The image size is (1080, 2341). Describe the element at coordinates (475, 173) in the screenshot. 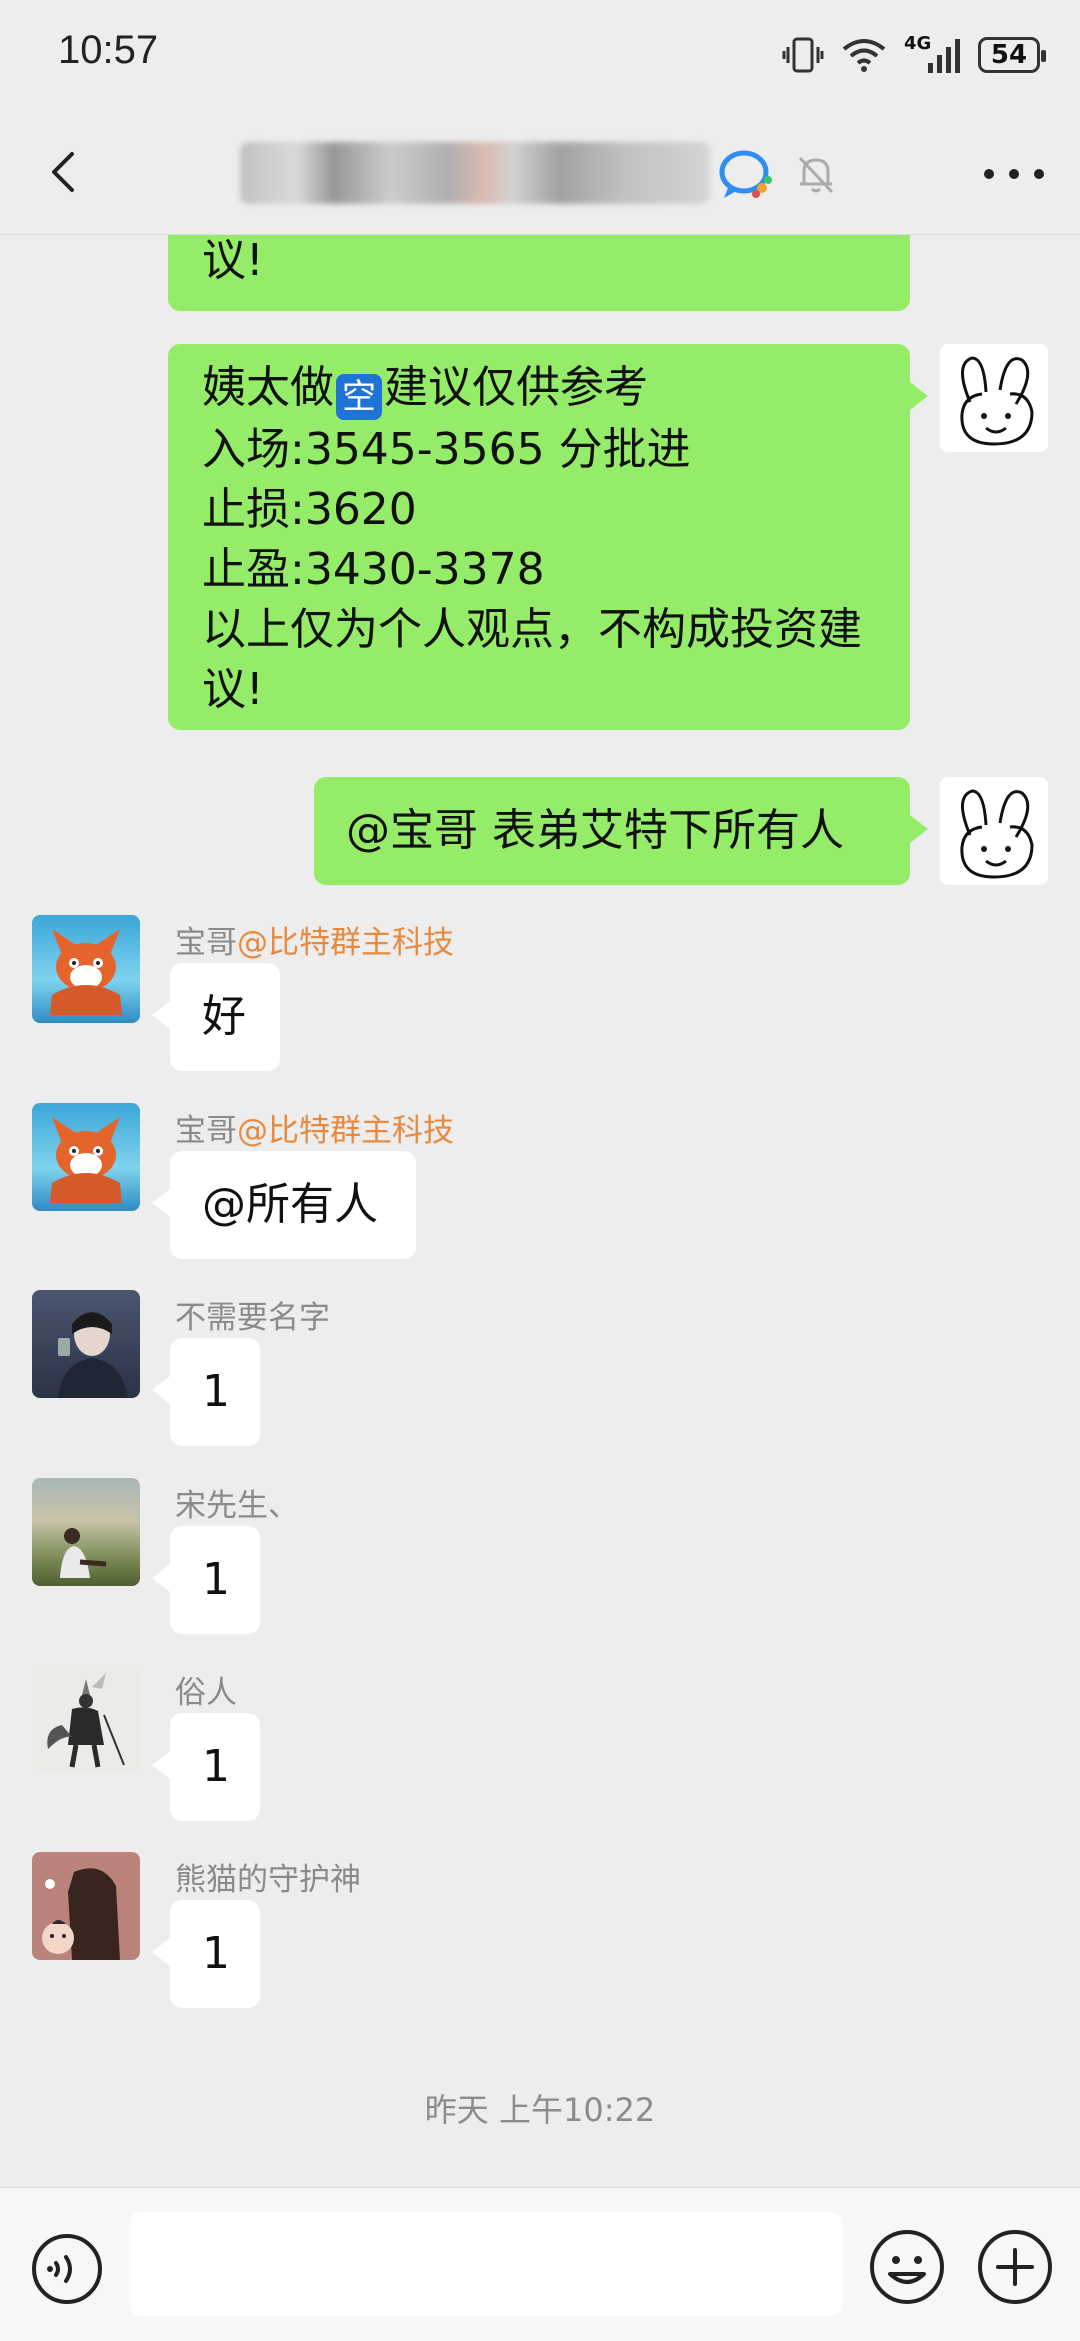

I see `chat-title-redacted` at that location.